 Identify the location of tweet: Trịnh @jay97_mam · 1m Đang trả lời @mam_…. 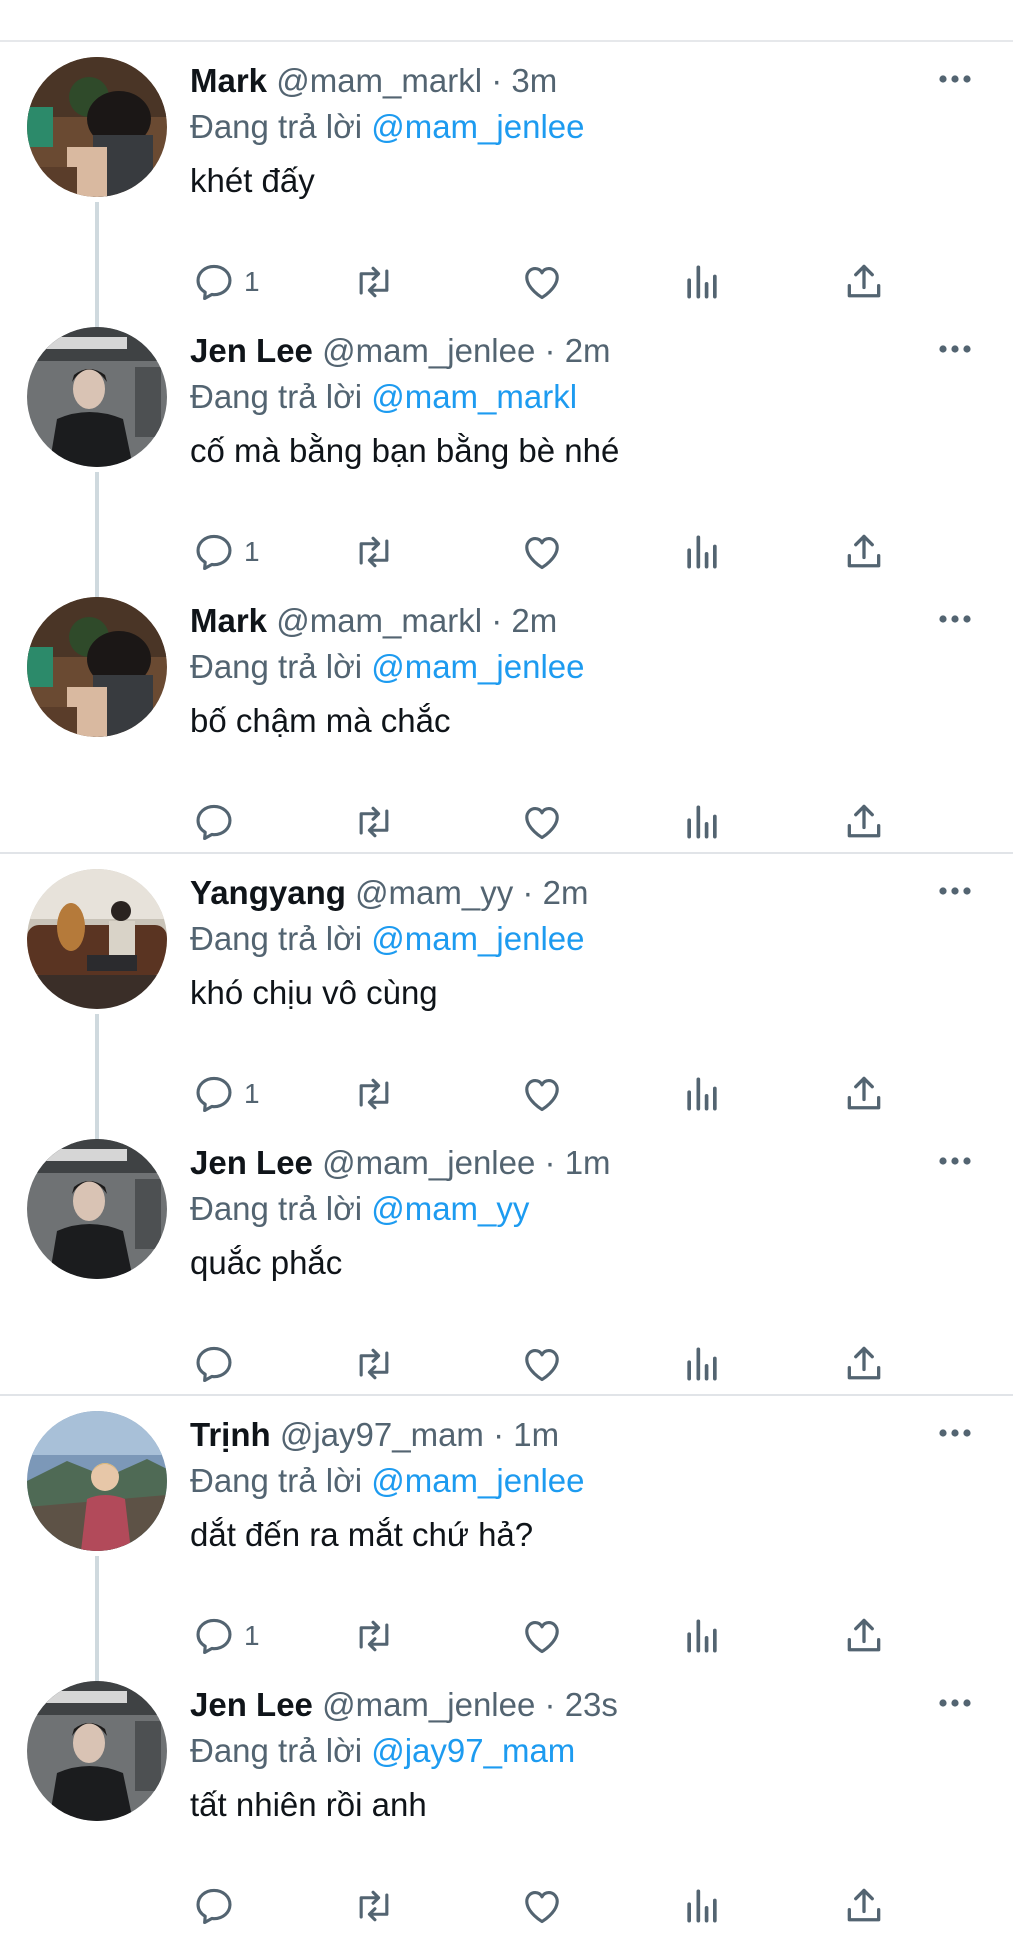
(506, 1540).